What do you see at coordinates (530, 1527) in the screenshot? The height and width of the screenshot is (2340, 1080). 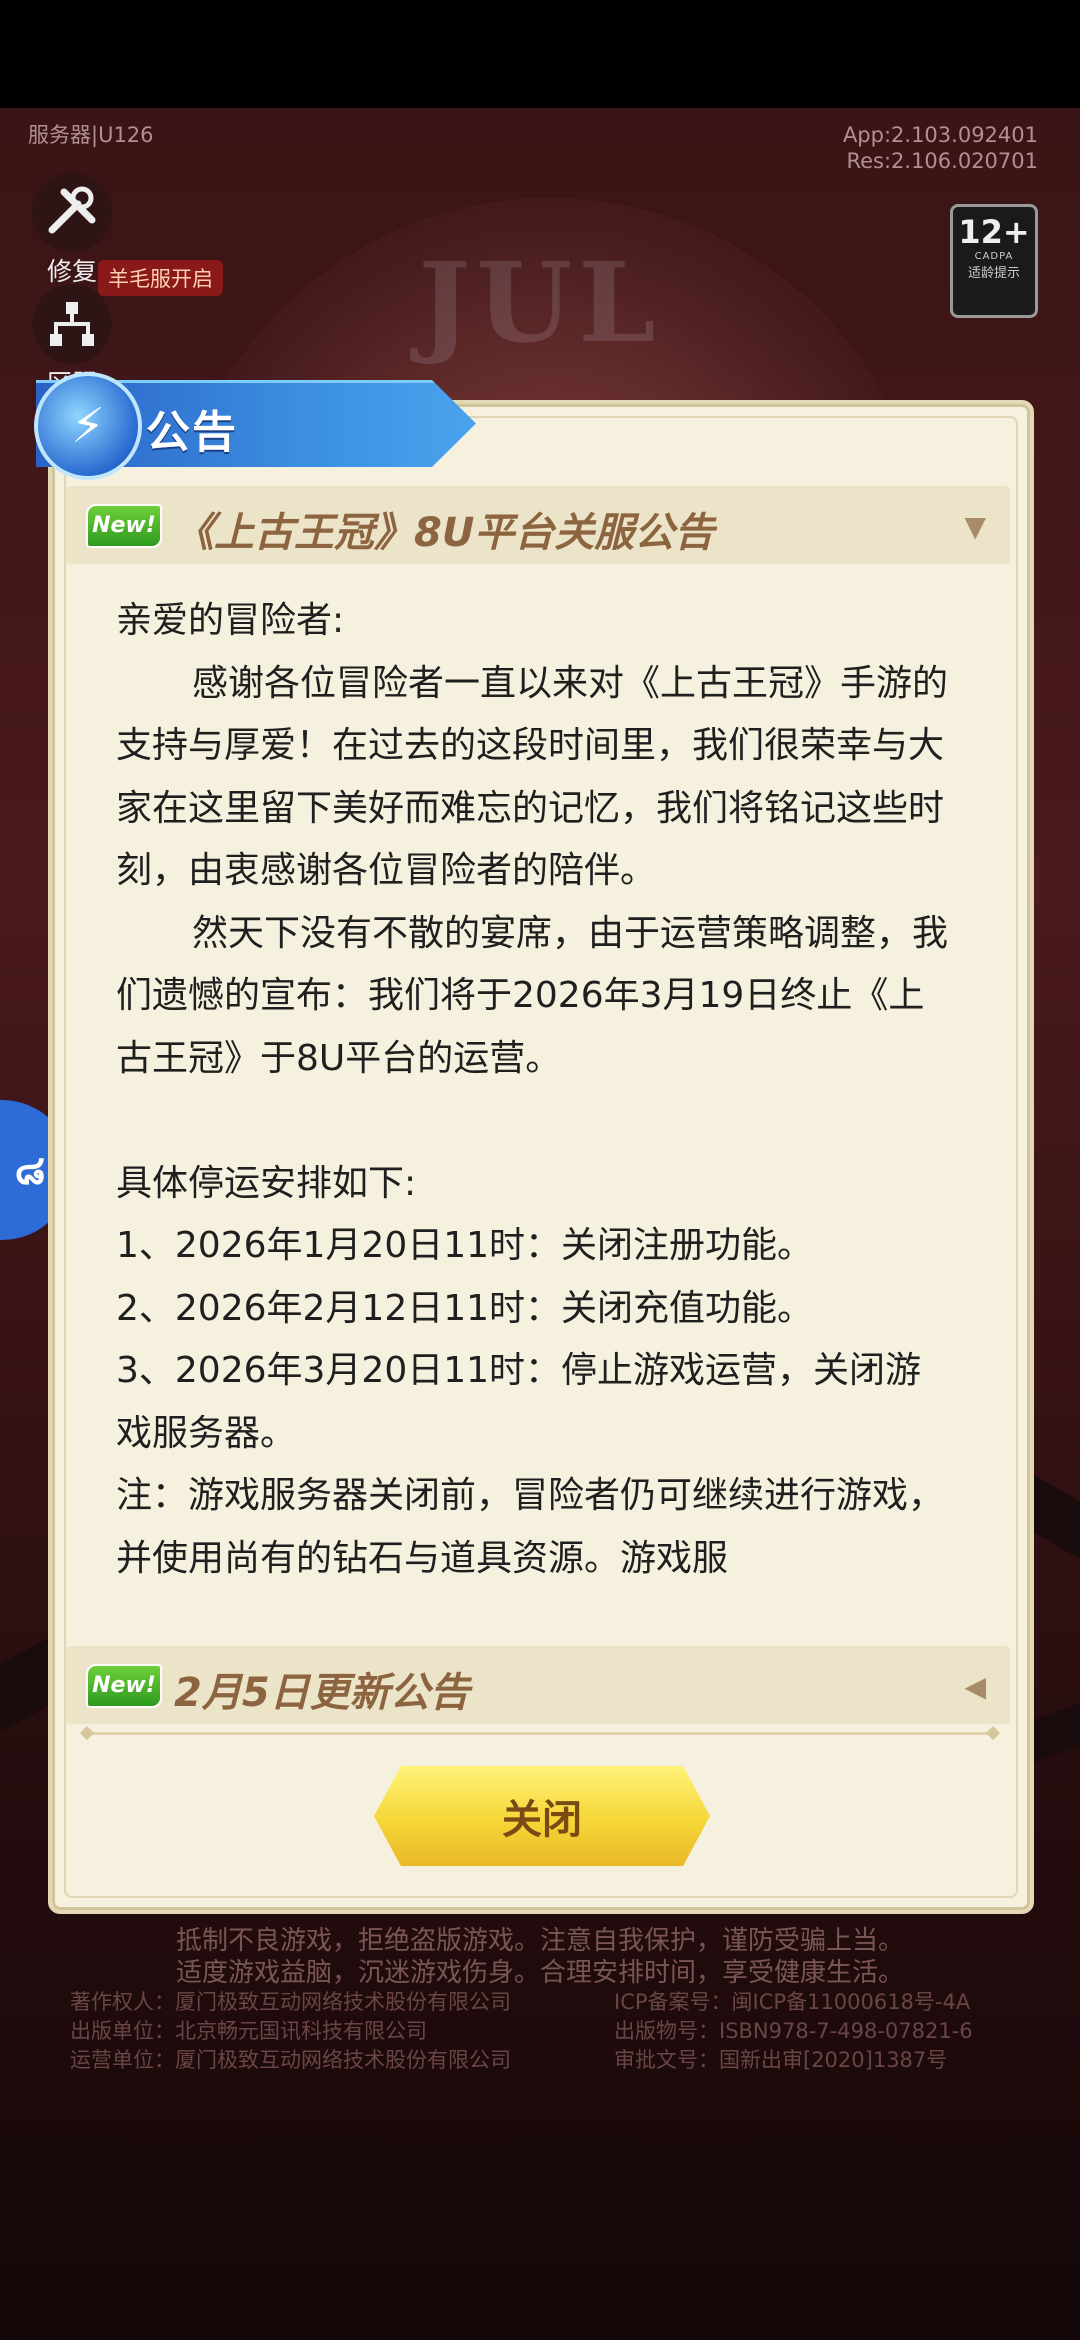 I see `body-paragraph: 注：游戏服务器关闭前，冒险者仍可继续进行游戏，并使用尚有的钻石与道具资源。游戏服` at bounding box center [530, 1527].